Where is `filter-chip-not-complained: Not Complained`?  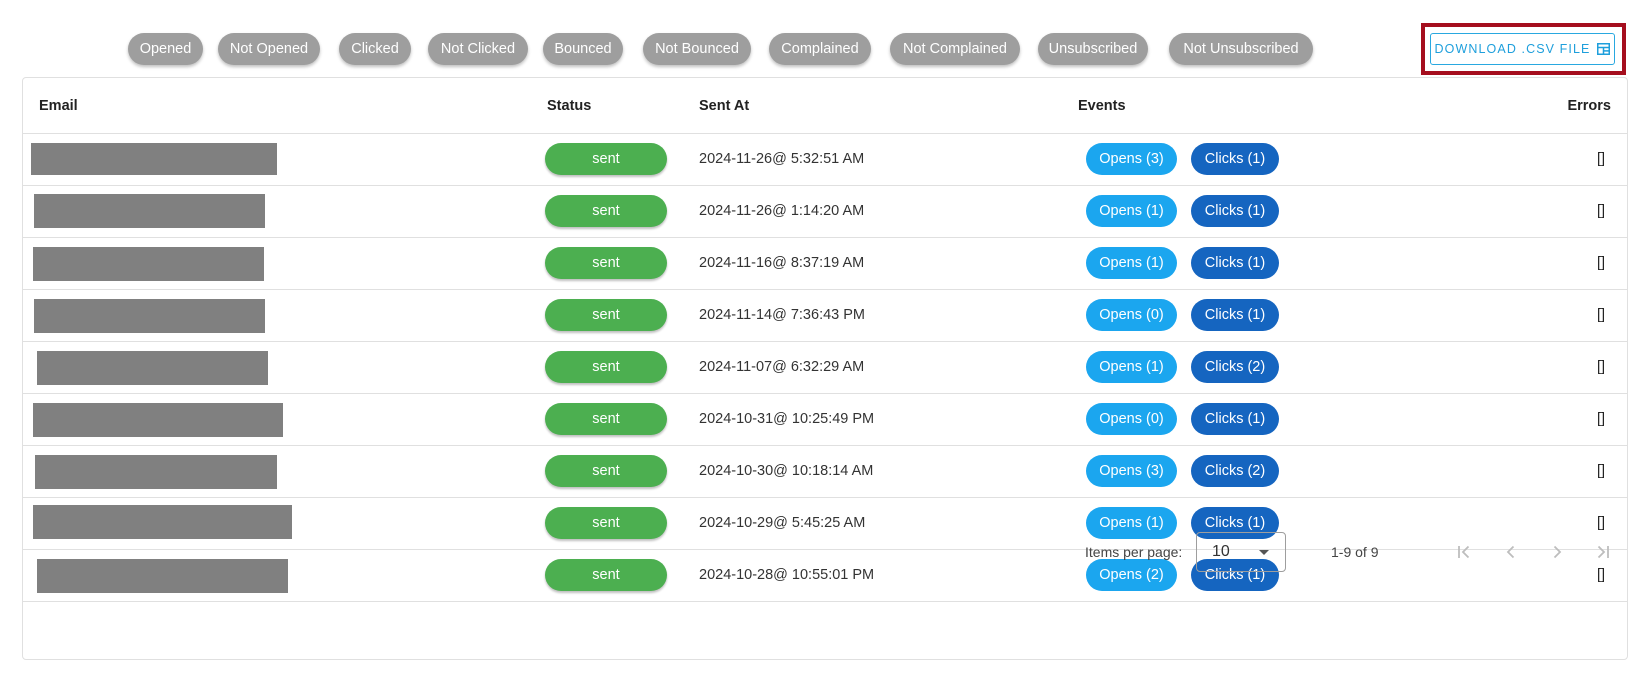 filter-chip-not-complained: Not Complained is located at coordinates (955, 49).